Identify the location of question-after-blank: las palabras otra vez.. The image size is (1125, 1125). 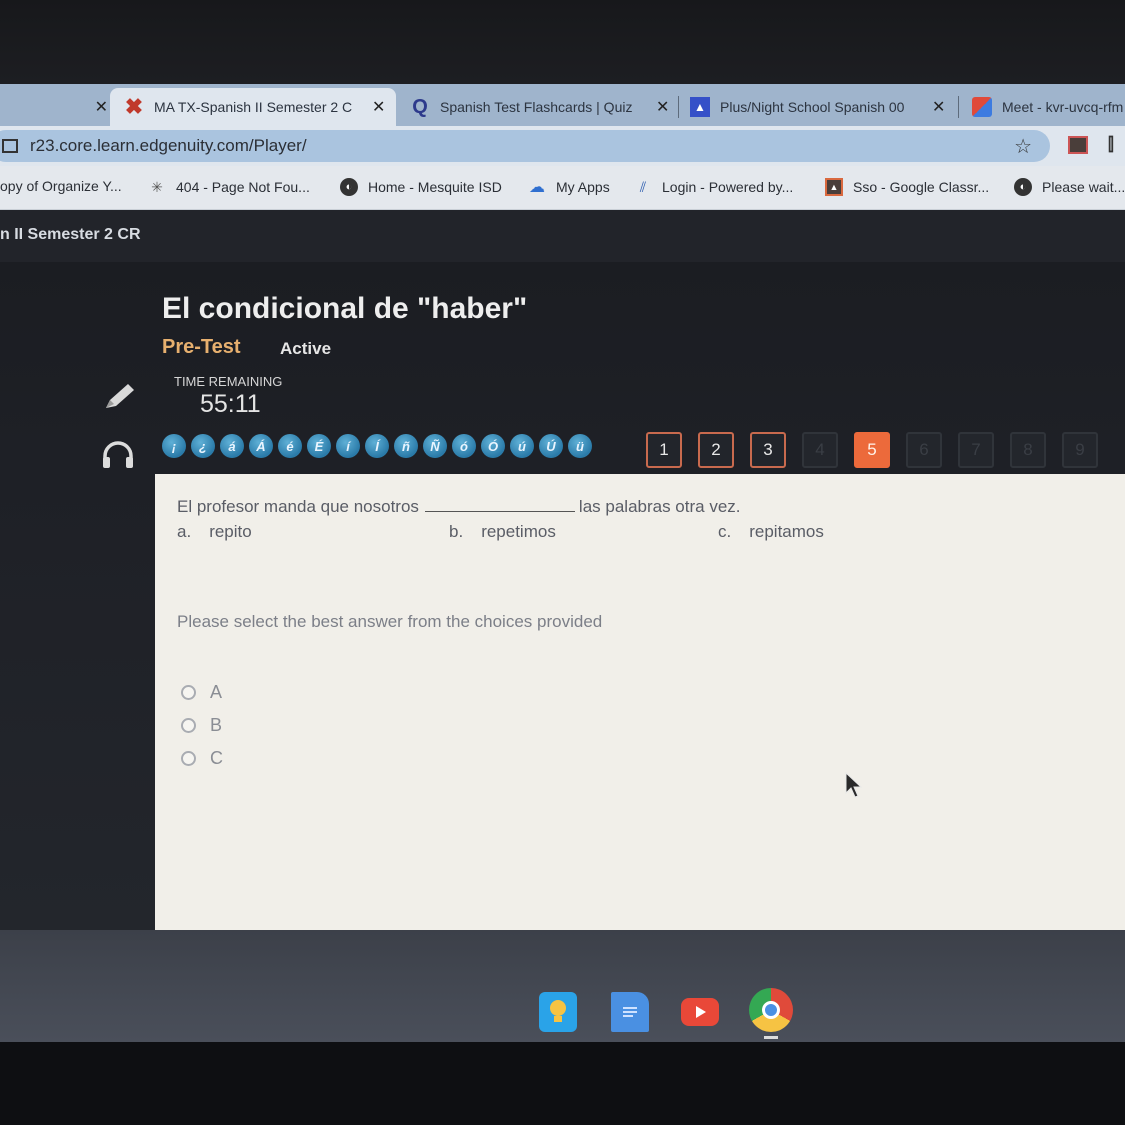
(659, 506).